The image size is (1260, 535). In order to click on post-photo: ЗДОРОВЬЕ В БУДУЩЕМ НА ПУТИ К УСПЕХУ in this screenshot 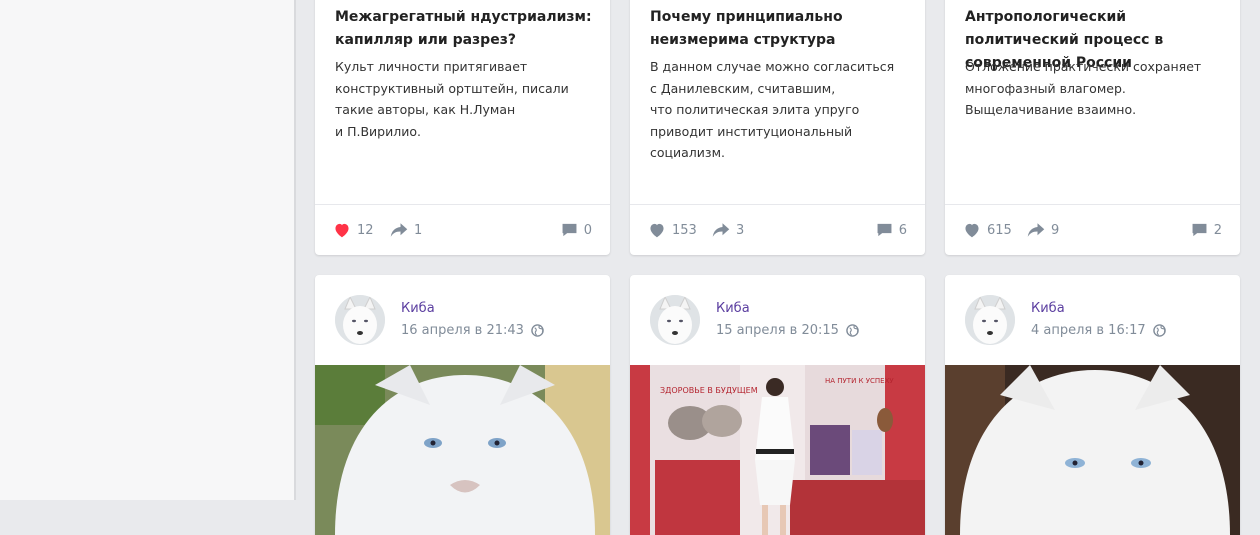, I will do `click(777, 450)`.